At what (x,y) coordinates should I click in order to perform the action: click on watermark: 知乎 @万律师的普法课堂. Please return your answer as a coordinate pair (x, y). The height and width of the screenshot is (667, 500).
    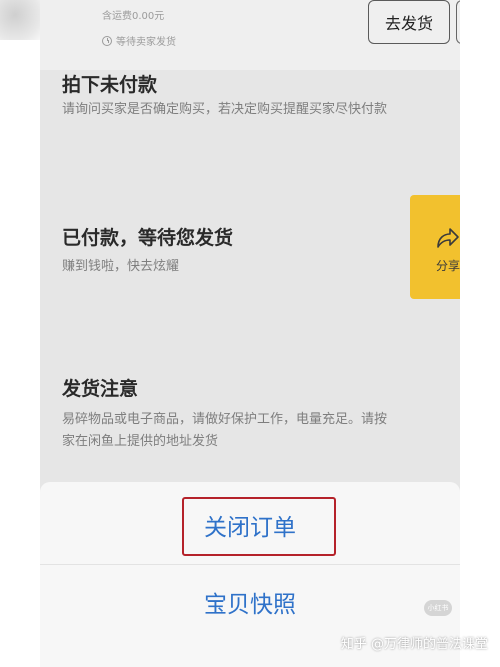
    Looking at the image, I should click on (414, 644).